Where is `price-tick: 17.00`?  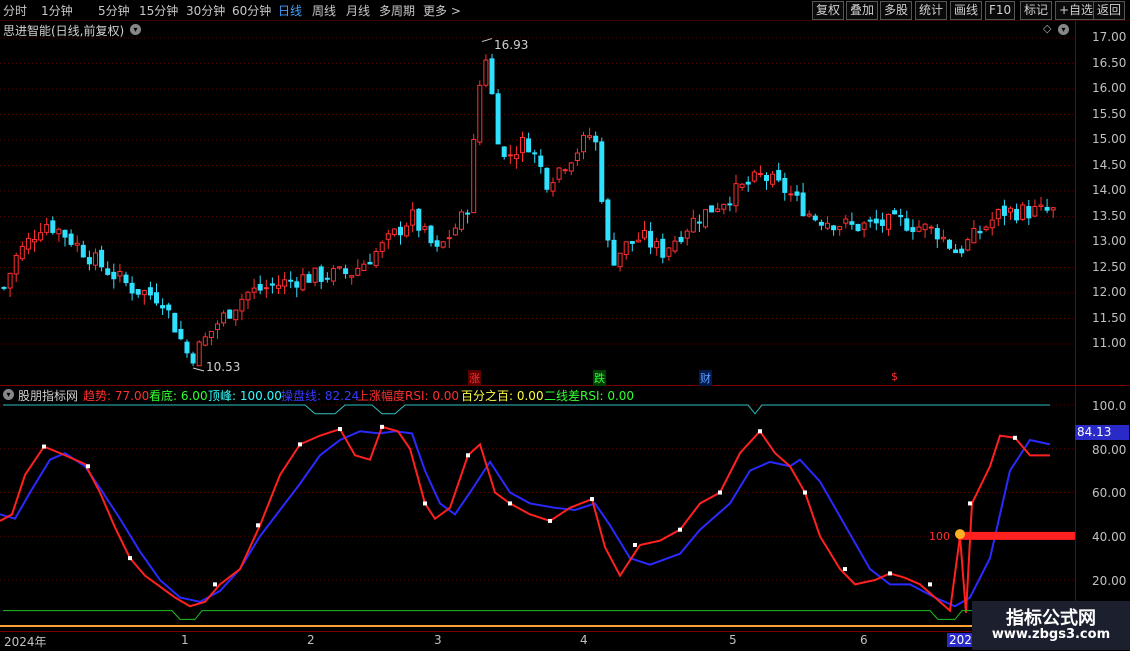
price-tick: 17.00 is located at coordinates (1109, 37).